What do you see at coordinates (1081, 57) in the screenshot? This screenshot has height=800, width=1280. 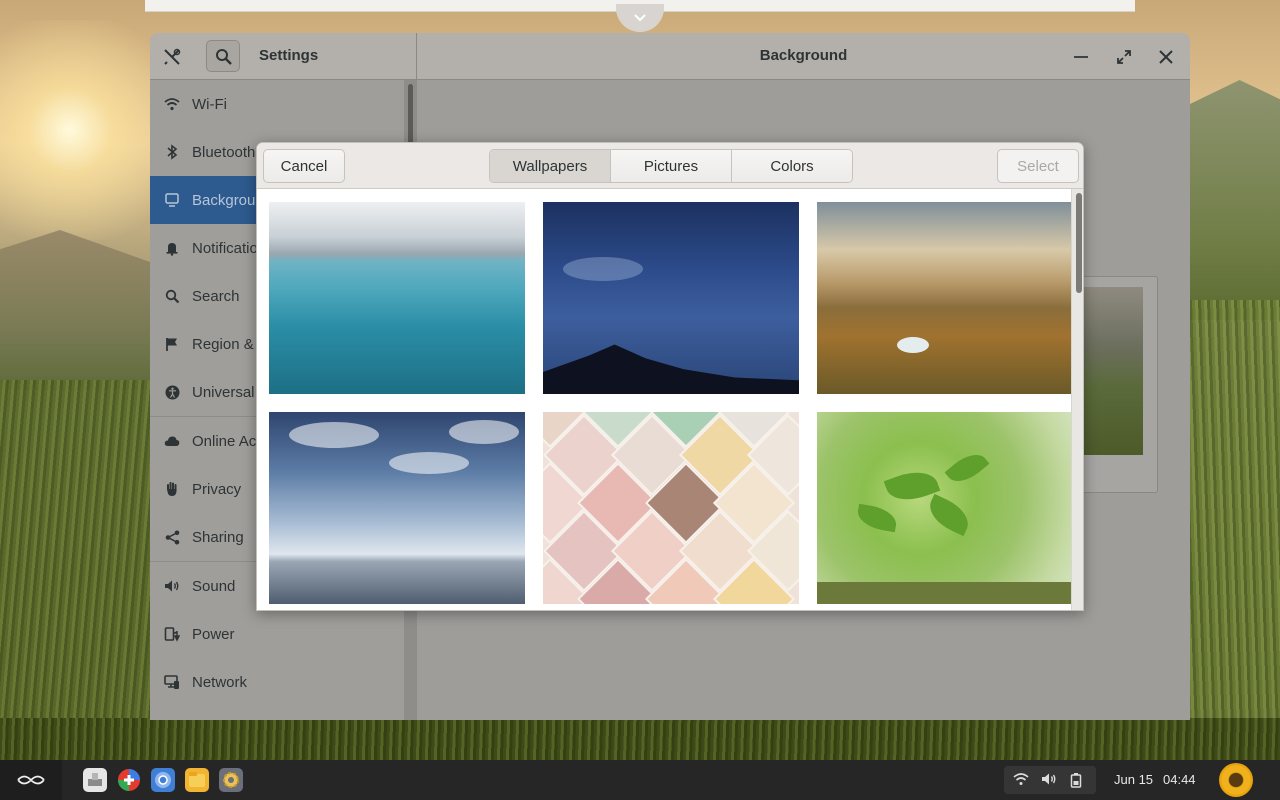 I see `minimize-button` at bounding box center [1081, 57].